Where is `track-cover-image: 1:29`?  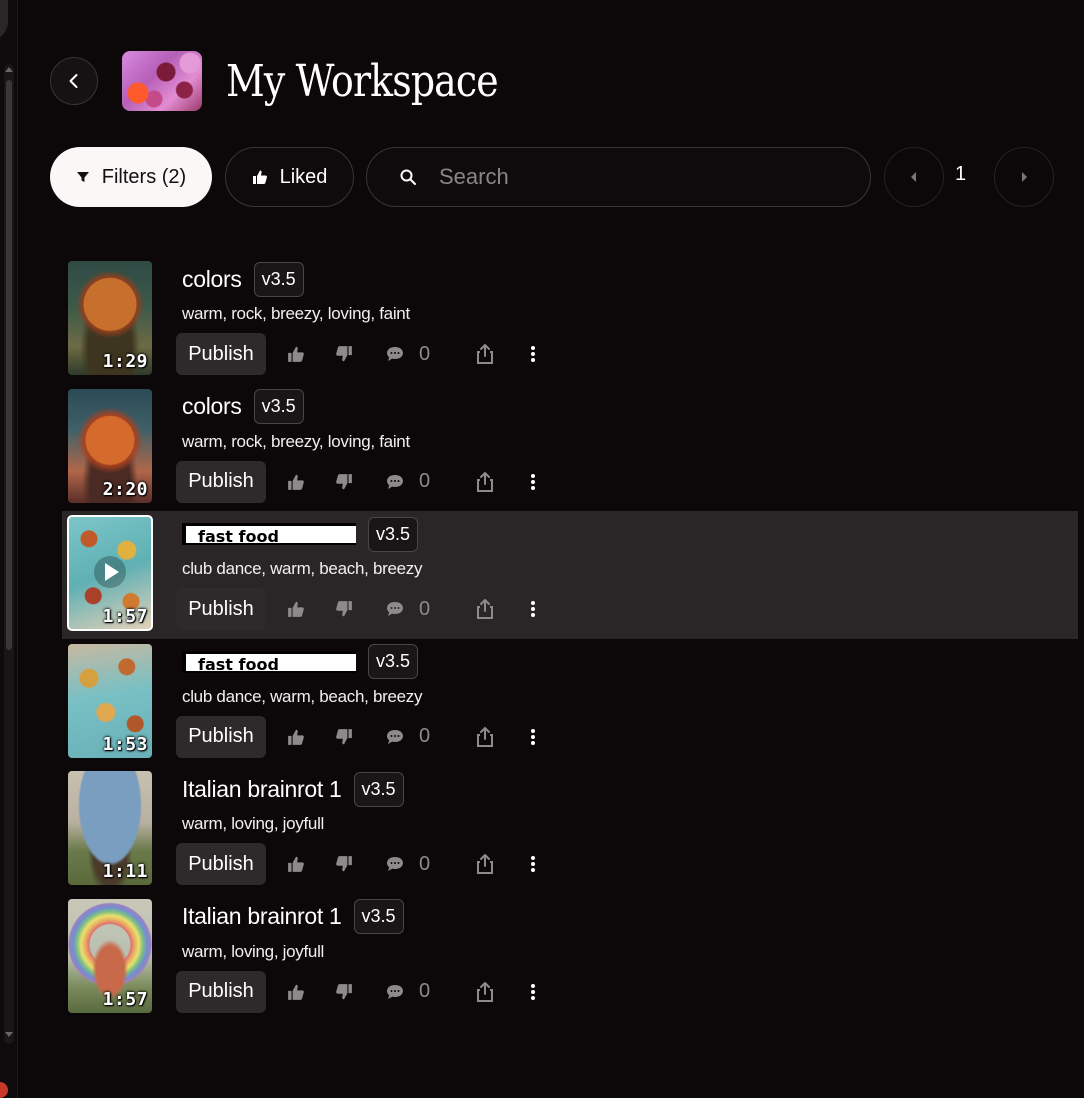
track-cover-image: 1:29 is located at coordinates (110, 318).